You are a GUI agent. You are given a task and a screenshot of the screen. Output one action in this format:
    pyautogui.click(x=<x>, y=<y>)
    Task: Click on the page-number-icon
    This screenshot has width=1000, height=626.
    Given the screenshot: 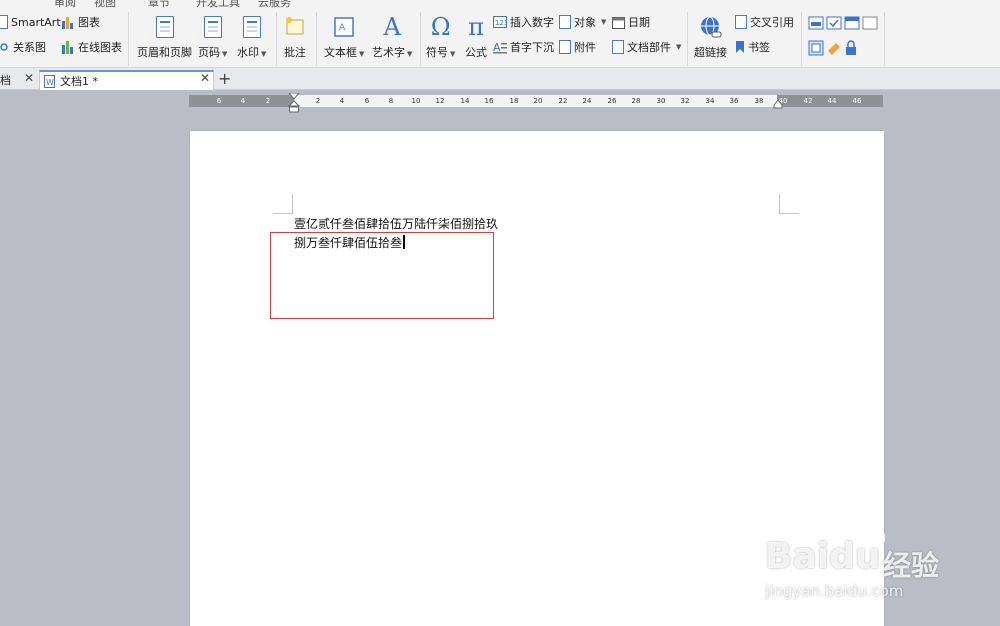 What is the action you would take?
    pyautogui.click(x=212, y=27)
    